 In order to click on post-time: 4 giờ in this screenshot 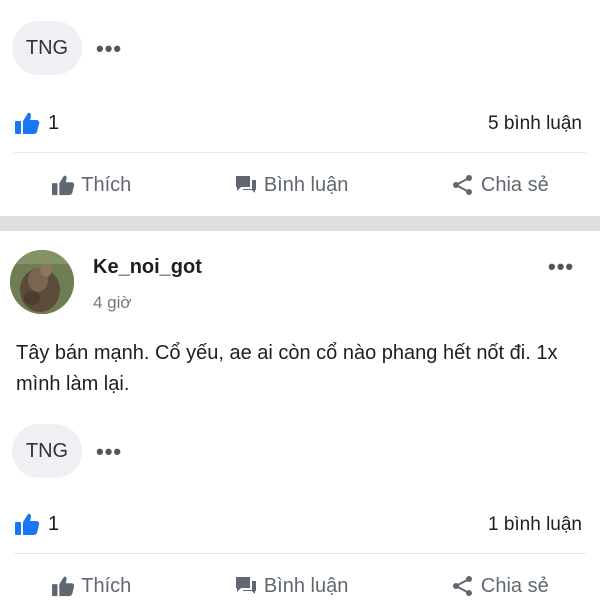, I will do `click(112, 303)`.